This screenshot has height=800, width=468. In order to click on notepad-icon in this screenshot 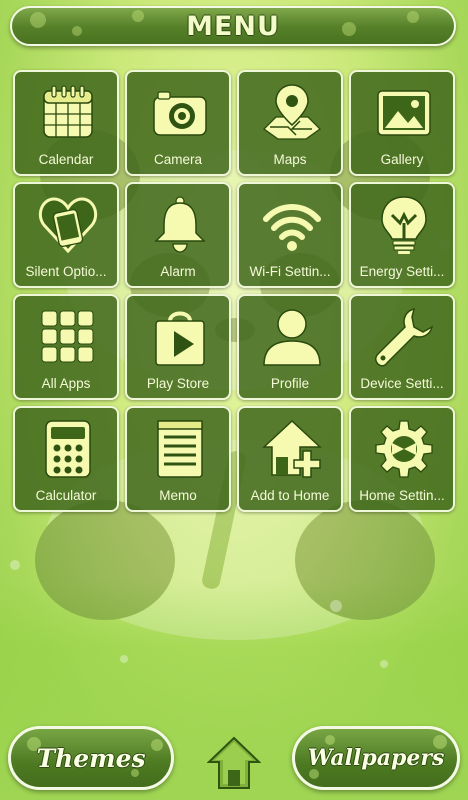, I will do `click(180, 449)`.